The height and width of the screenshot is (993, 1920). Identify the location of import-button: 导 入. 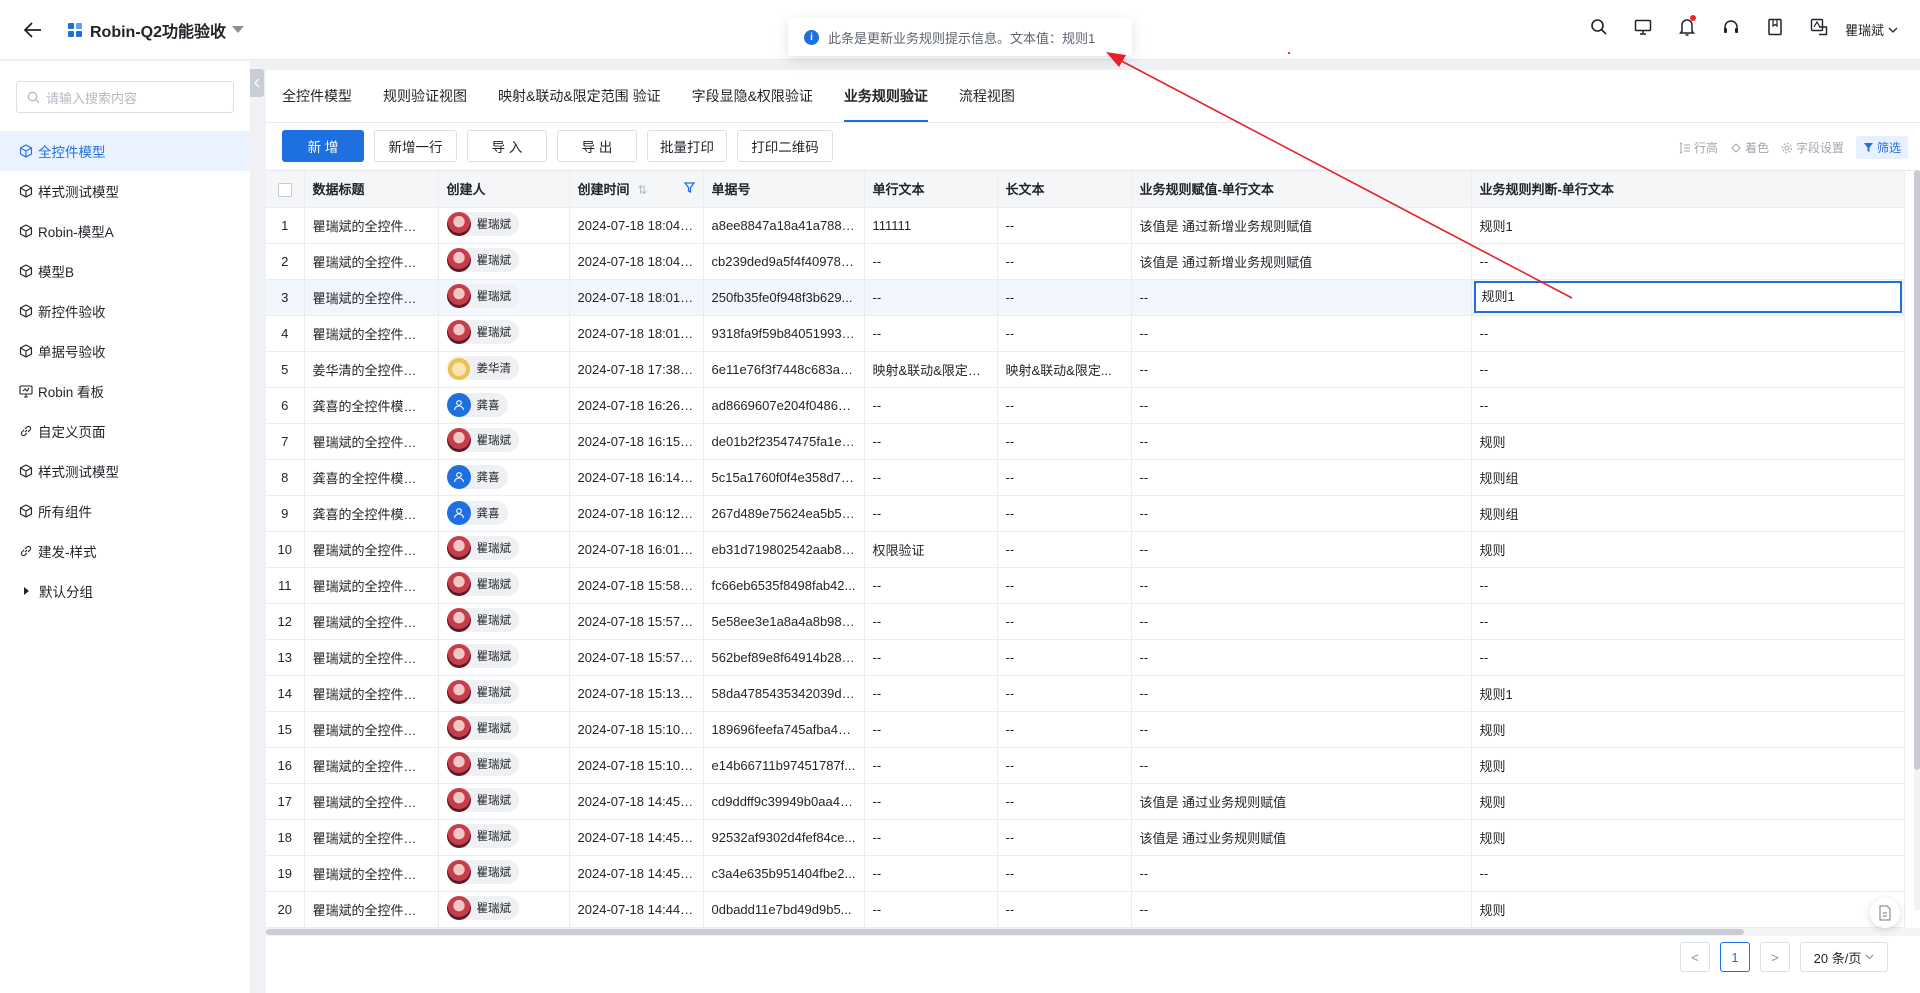
(507, 146).